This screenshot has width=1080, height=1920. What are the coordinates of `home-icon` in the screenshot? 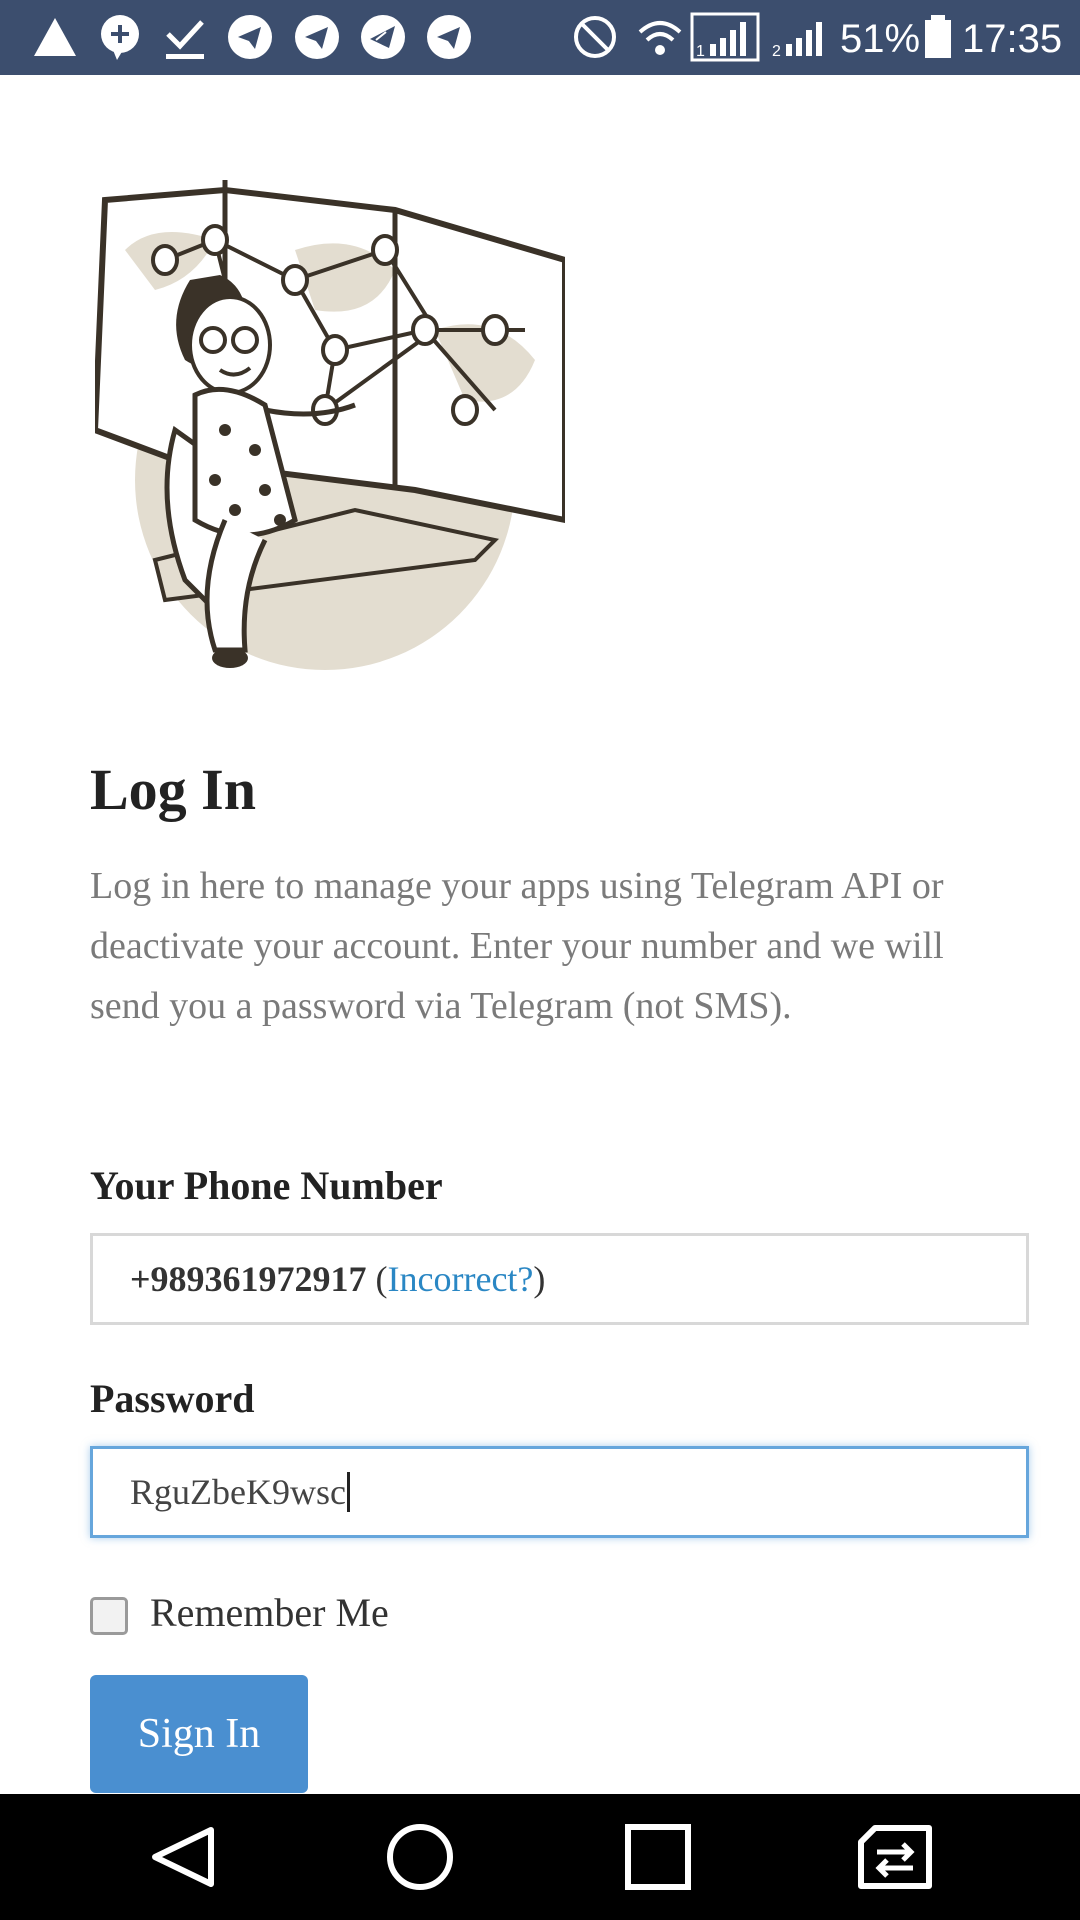 It's located at (420, 1857).